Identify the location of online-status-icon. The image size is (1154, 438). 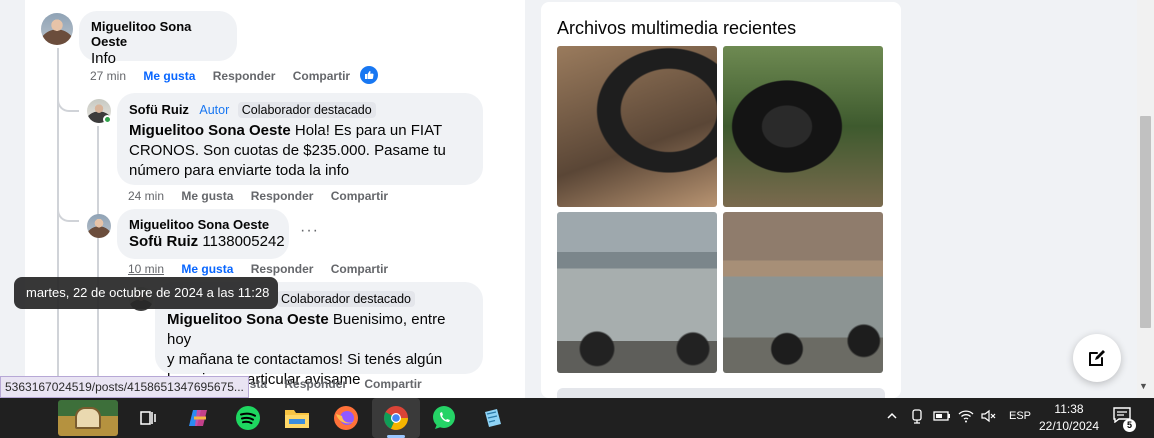
(107, 119).